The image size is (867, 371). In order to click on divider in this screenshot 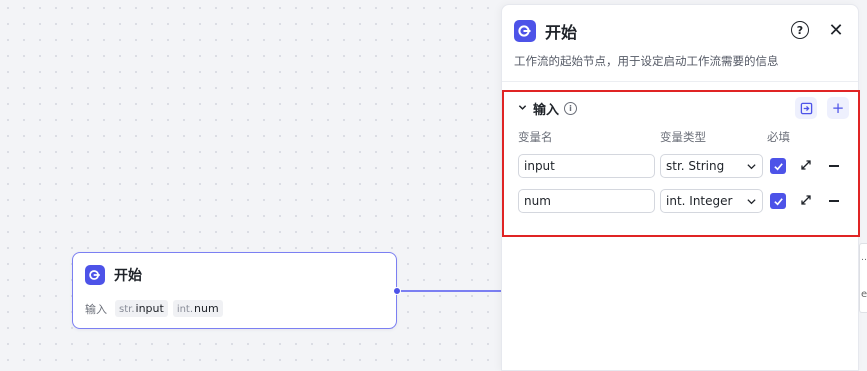, I will do `click(680, 81)`.